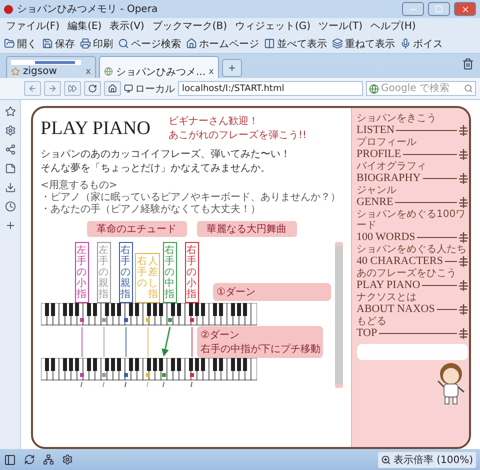  I want to click on piece-button: 革命のエチュード, so click(136, 229).